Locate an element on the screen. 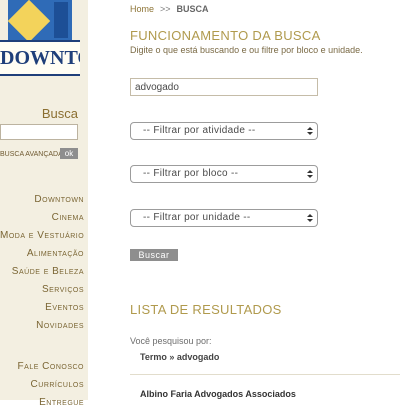 The image size is (400, 415). results-title: LISTA DE RESULTADOS is located at coordinates (206, 309).